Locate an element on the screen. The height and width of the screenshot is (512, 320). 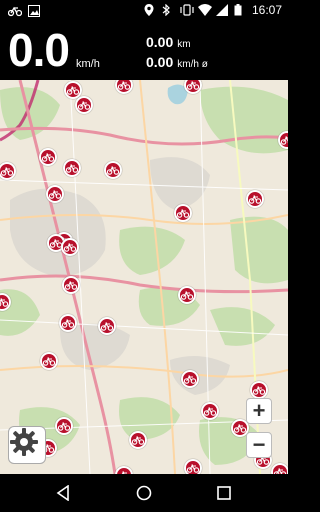
signal-icon is located at coordinates (221, 10).